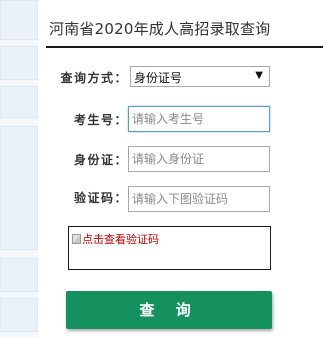 The image size is (323, 338). What do you see at coordinates (160, 29) in the screenshot?
I see `page-title: 河南省2020年成人高招录取查询` at bounding box center [160, 29].